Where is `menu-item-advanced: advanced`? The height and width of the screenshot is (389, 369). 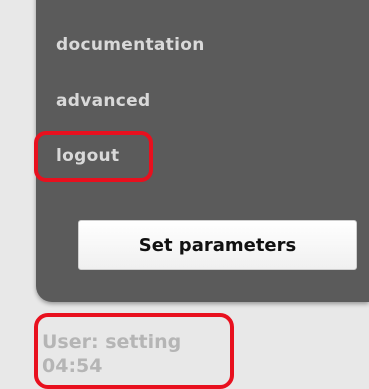 menu-item-advanced: advanced is located at coordinates (103, 101).